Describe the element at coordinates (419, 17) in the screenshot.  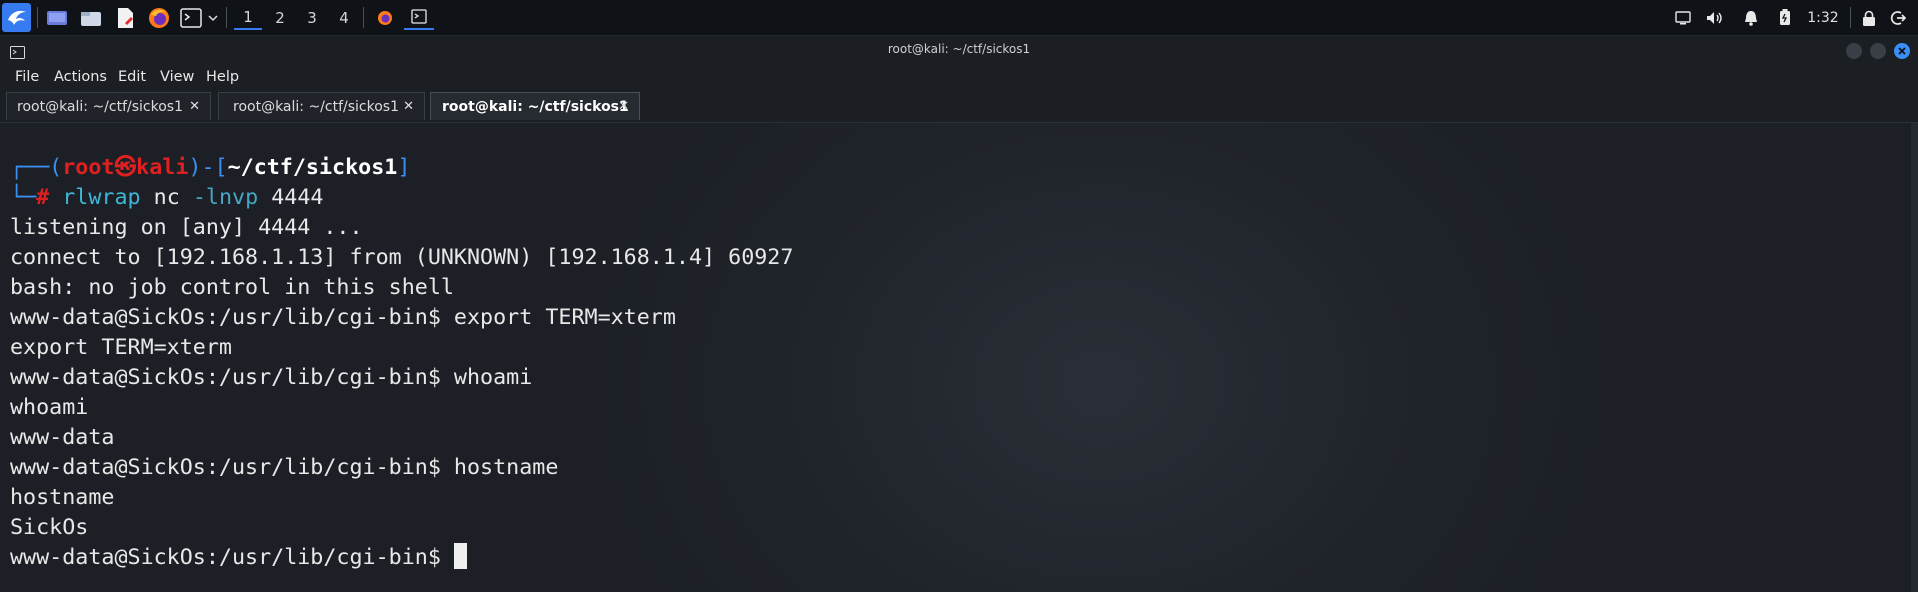
I see `taskbar-terminal-icon` at that location.